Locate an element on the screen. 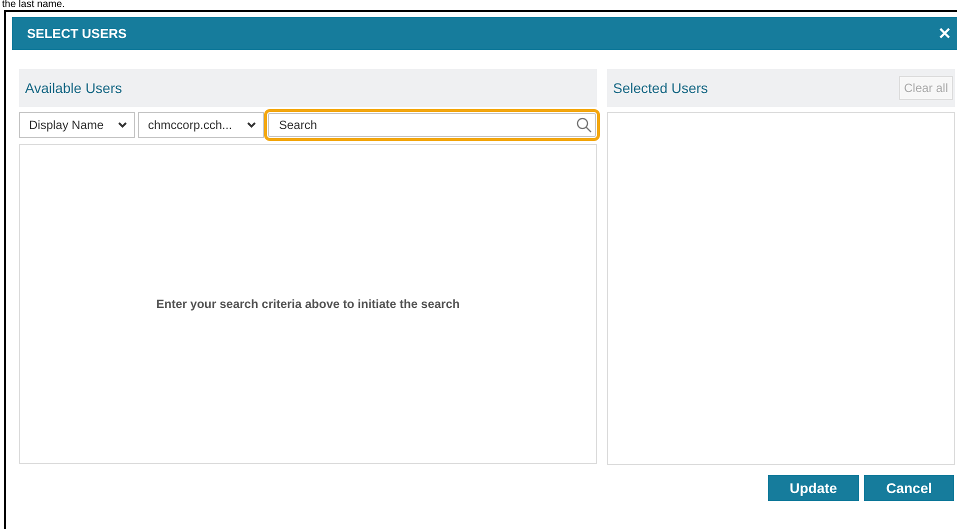  filter-dropdown: Display Name is located at coordinates (77, 125).